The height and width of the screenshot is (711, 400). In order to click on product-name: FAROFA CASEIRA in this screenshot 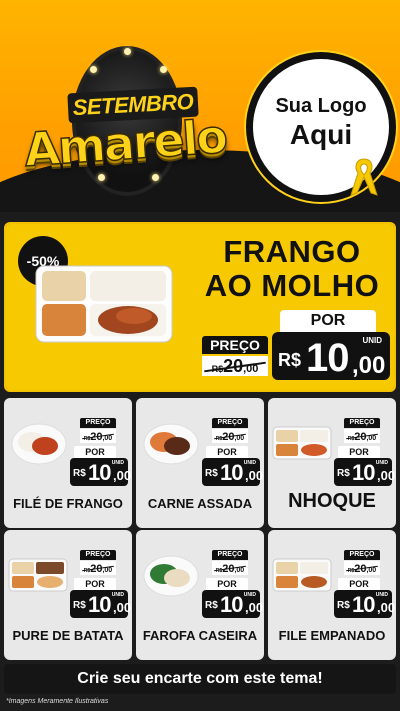, I will do `click(200, 635)`.